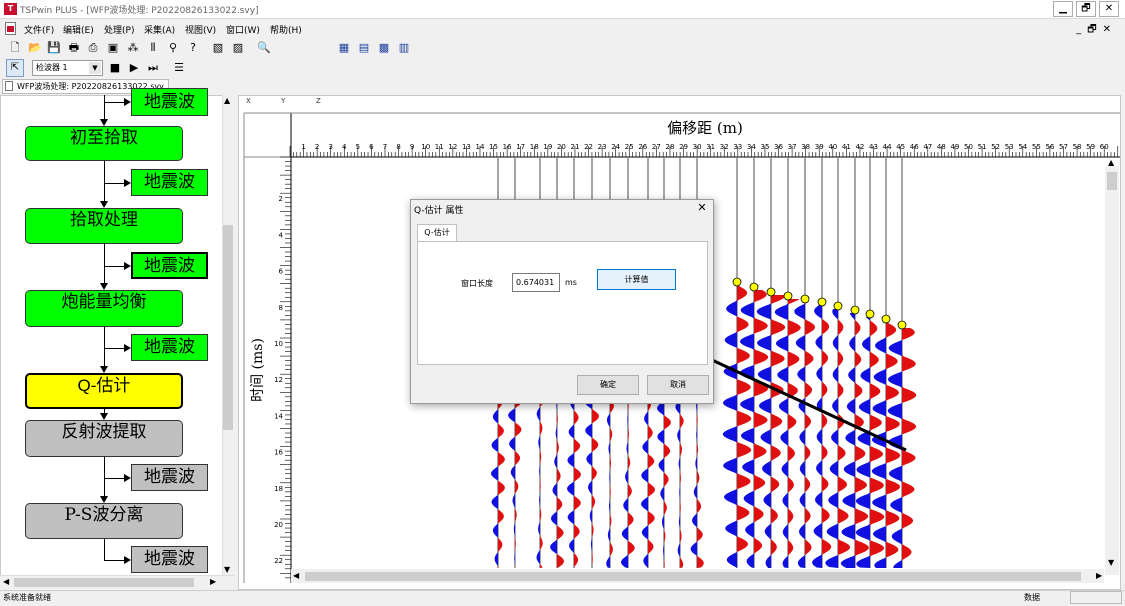 This screenshot has width=1125, height=606. I want to click on x-tick-label: 26, so click(642, 147).